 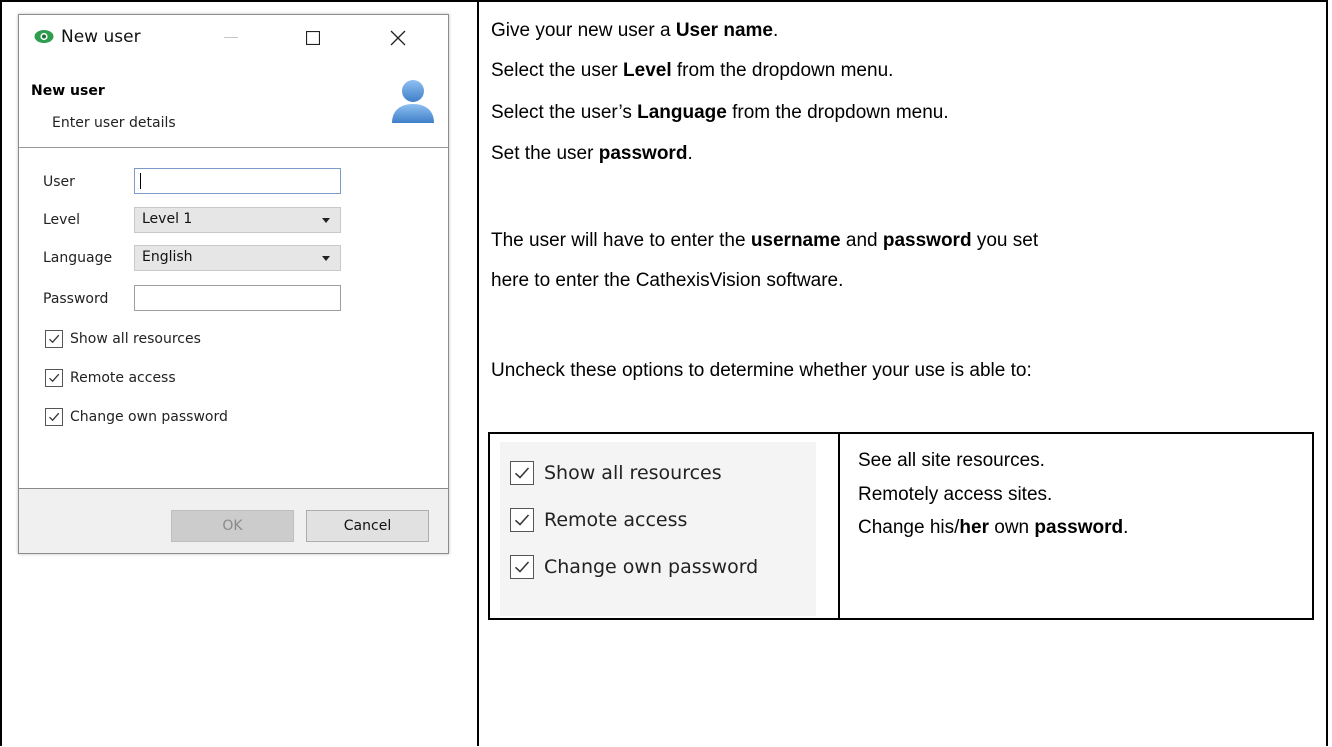 I want to click on bold-text: her, so click(x=974, y=527).